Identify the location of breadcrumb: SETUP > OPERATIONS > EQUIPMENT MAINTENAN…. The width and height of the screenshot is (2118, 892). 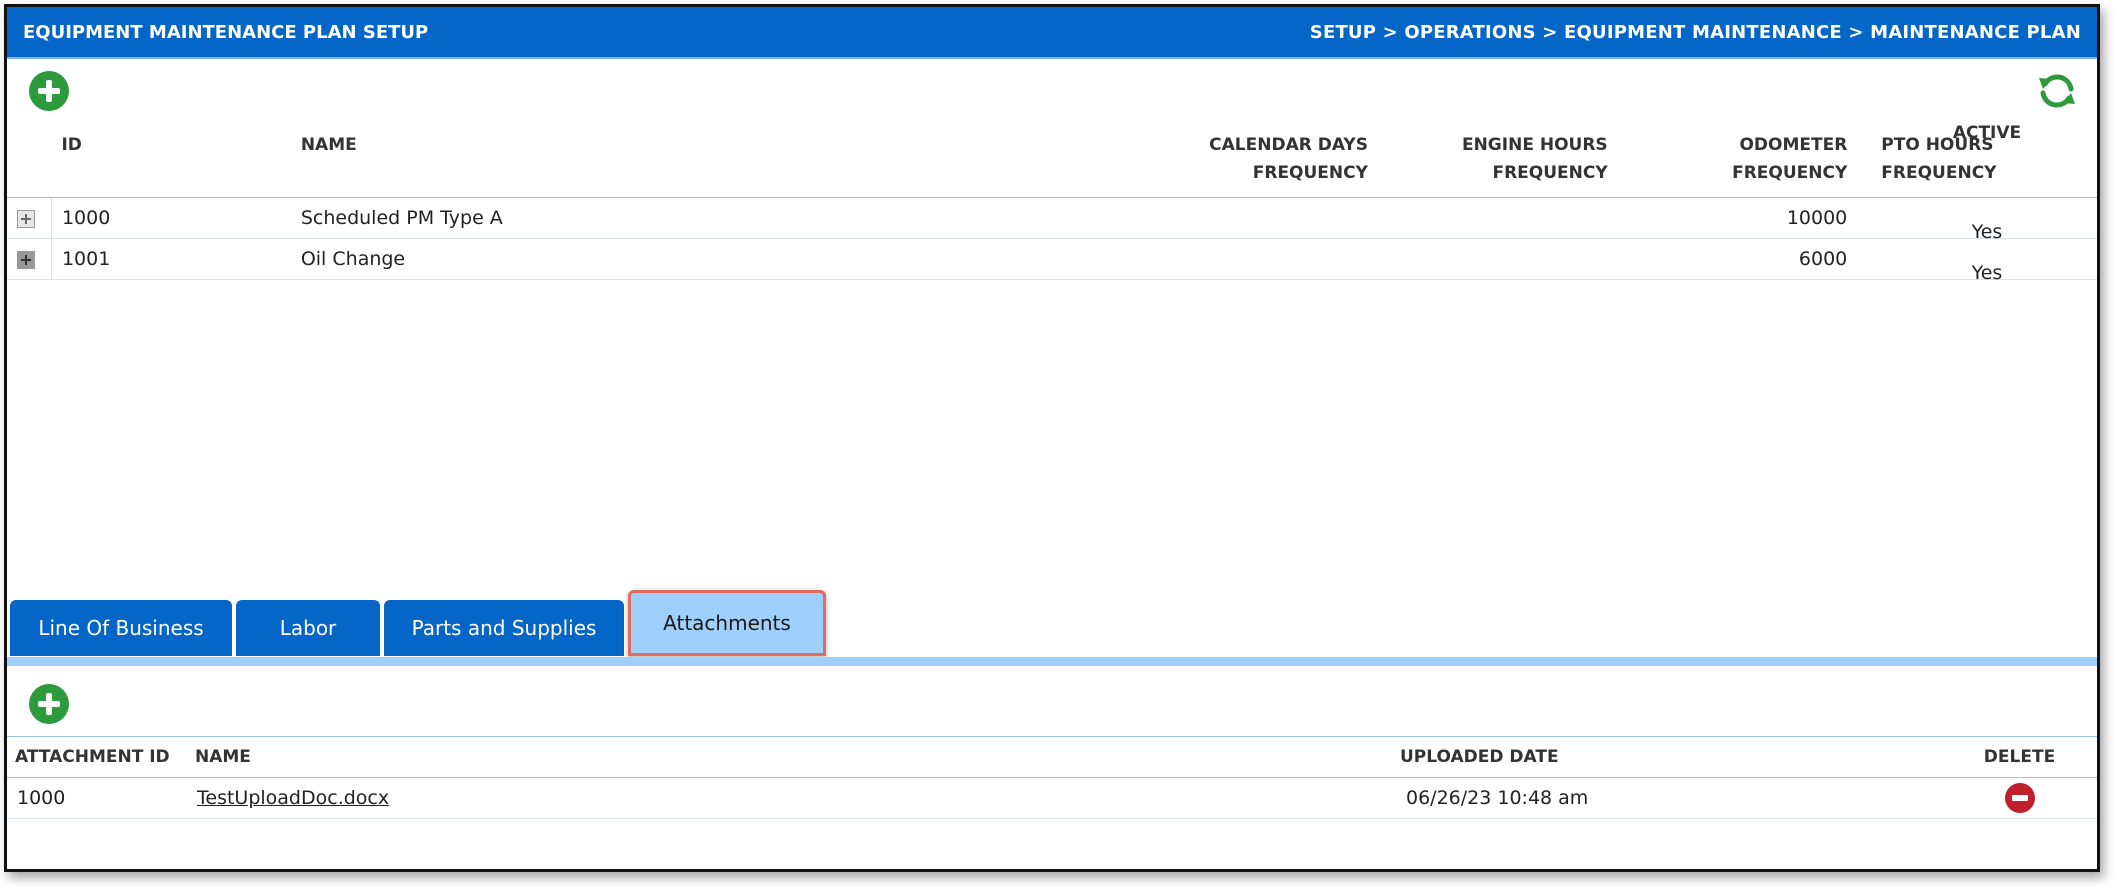
(1695, 32).